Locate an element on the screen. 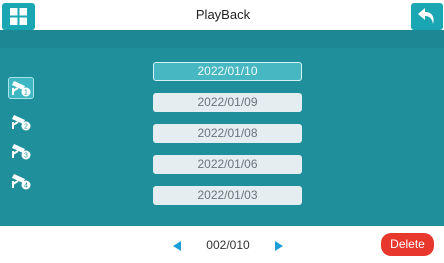 The height and width of the screenshot is (263, 444). panel-top-band is located at coordinates (222, 39).